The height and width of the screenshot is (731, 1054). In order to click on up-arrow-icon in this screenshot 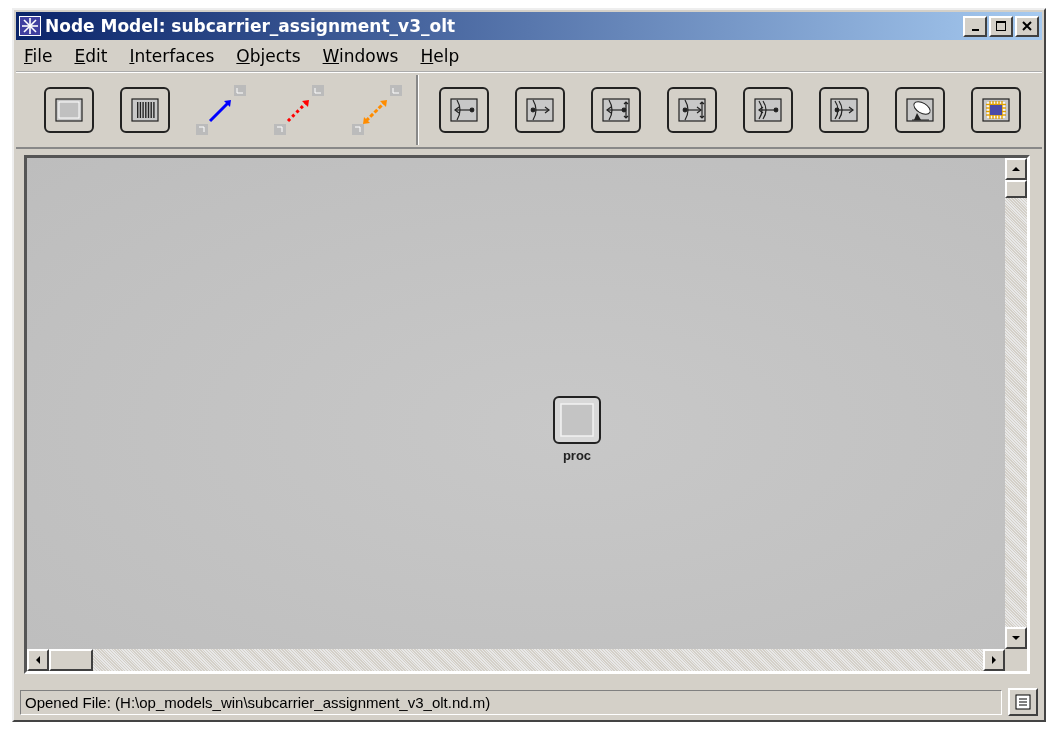, I will do `click(1016, 169)`.